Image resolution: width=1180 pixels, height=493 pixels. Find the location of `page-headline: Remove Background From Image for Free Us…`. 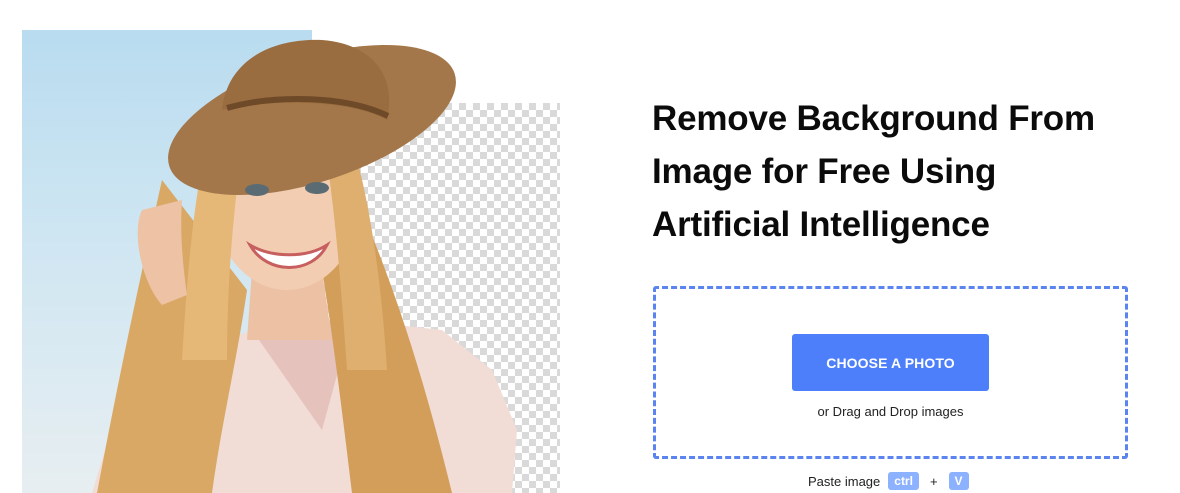

page-headline: Remove Background From Image for Free Us… is located at coordinates (892, 171).